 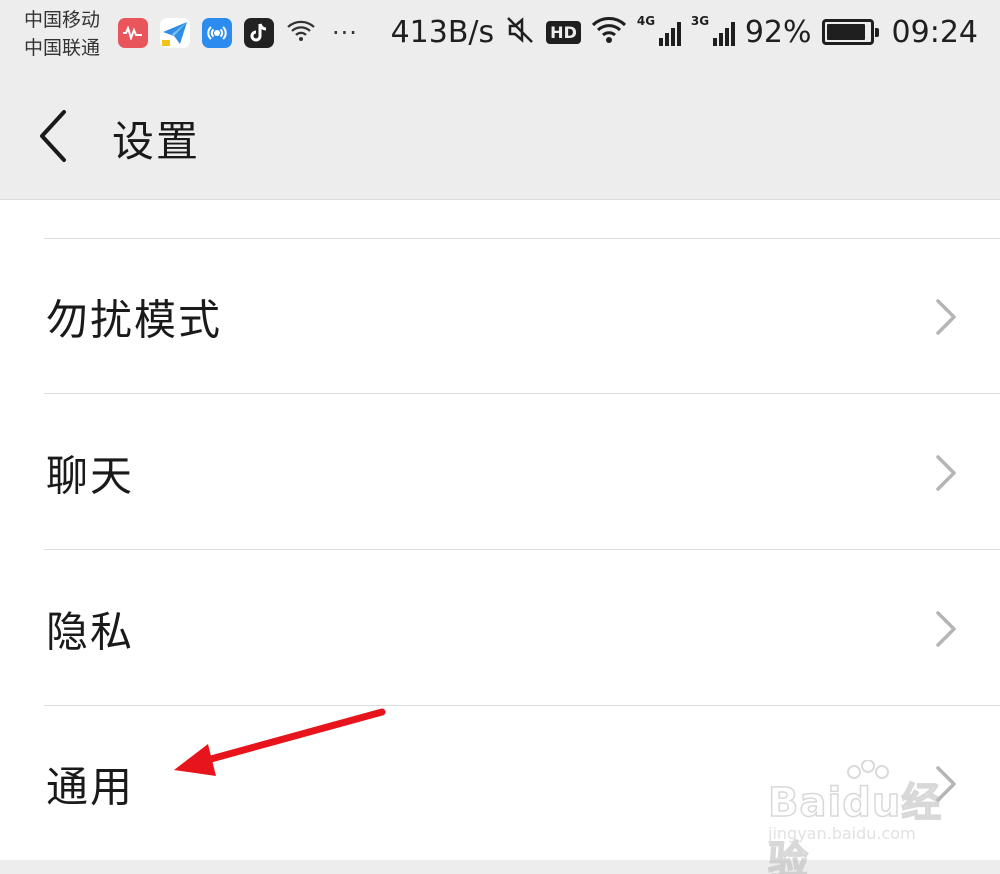 I want to click on wifi-question-icon, so click(x=301, y=33).